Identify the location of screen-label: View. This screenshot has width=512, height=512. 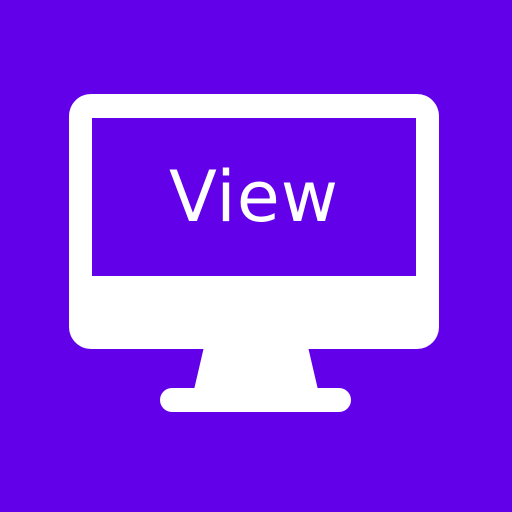
(254, 197).